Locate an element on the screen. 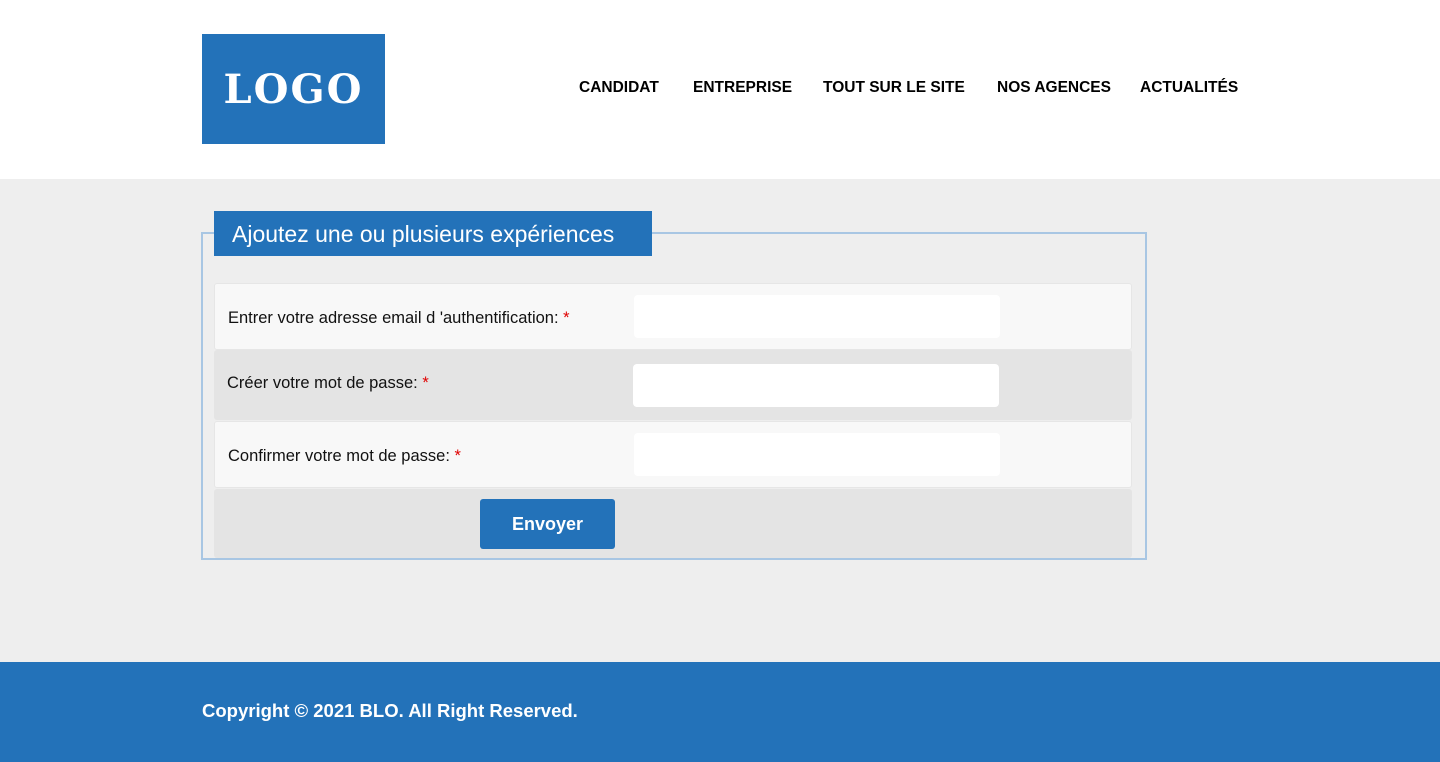 This screenshot has width=1440, height=762. logo-text: LOGO is located at coordinates (293, 89).